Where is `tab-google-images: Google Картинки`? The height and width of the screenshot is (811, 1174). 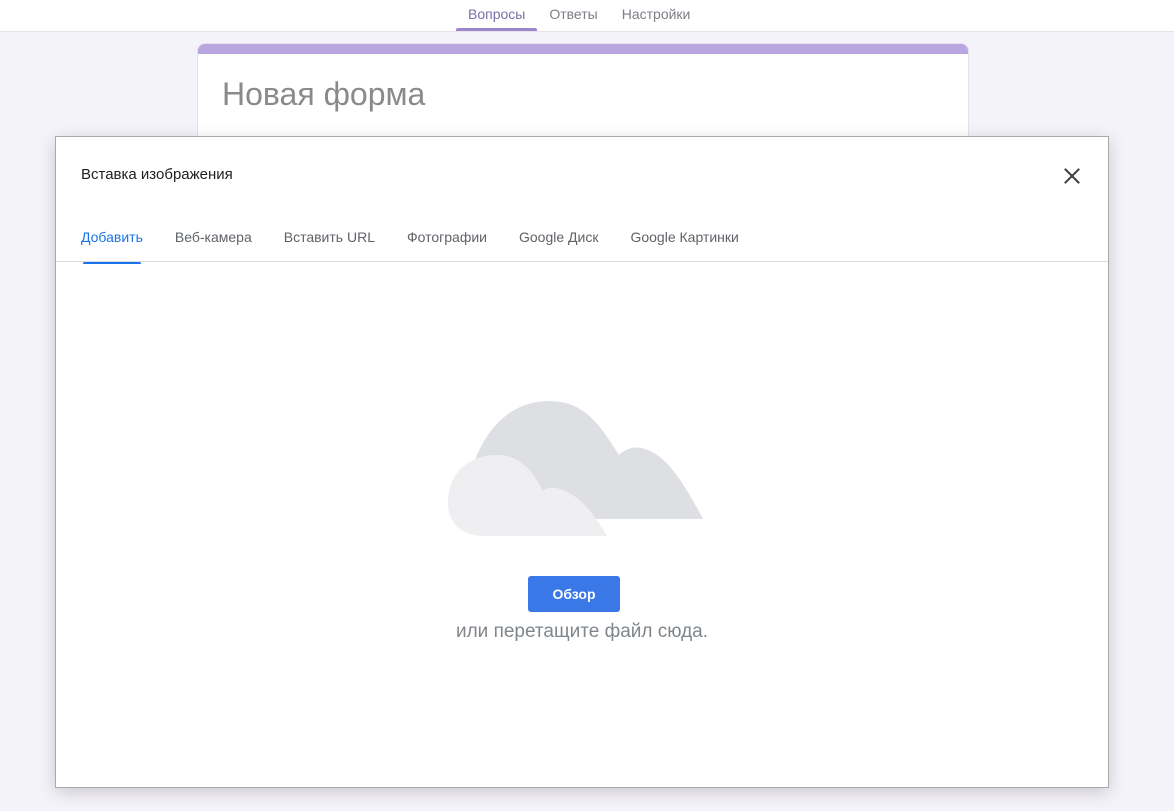 tab-google-images: Google Картинки is located at coordinates (684, 243).